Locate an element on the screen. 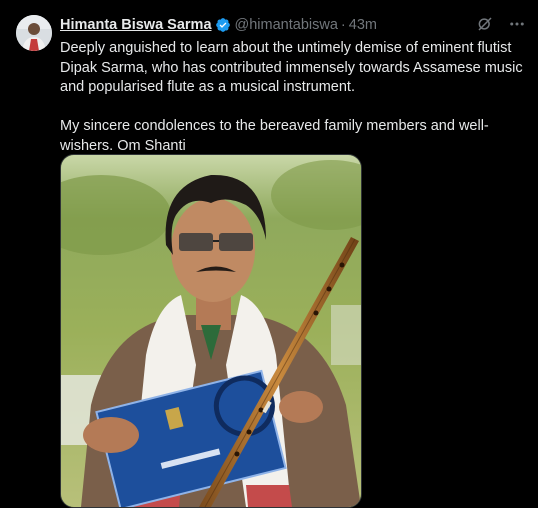 The width and height of the screenshot is (538, 508). grok-icon is located at coordinates (485, 24).